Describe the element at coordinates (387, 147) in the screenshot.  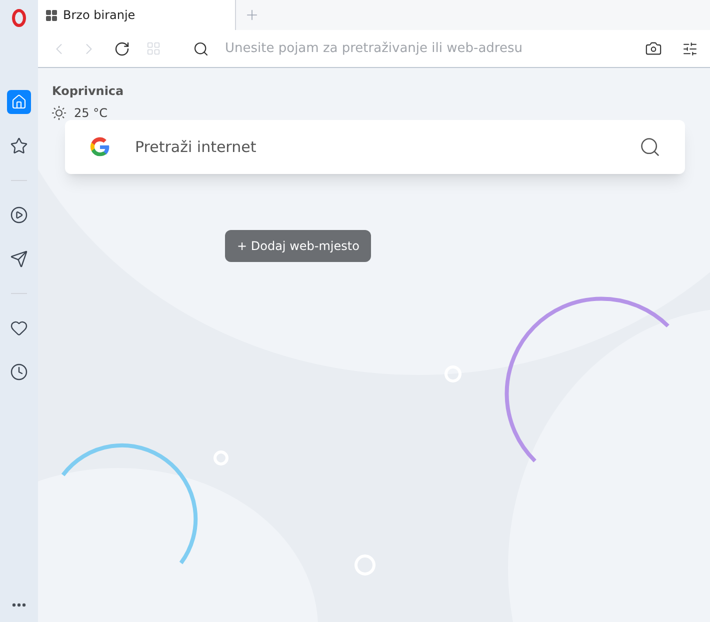
I see `search-input: Pretraži internet` at that location.